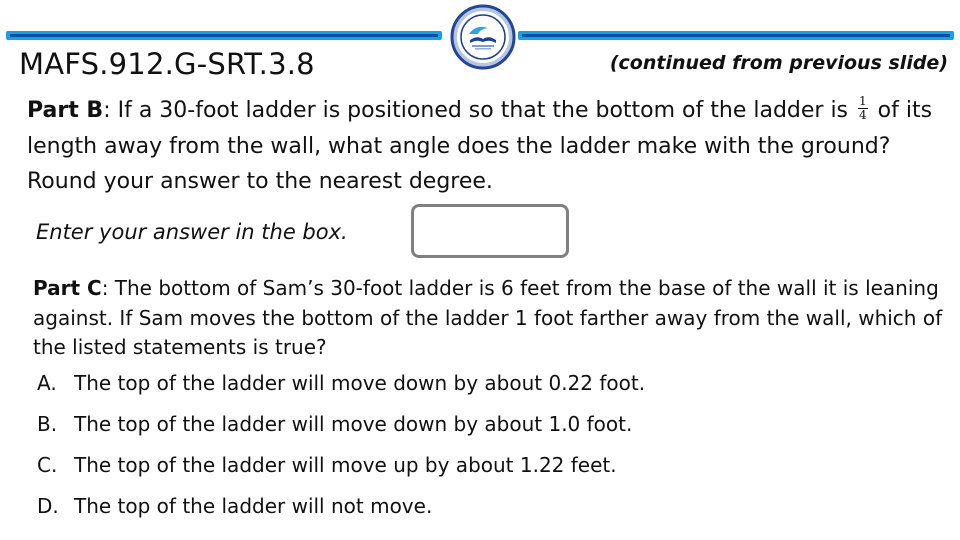 The image size is (960, 540). Describe the element at coordinates (490, 231) in the screenshot. I see `answer-input` at that location.